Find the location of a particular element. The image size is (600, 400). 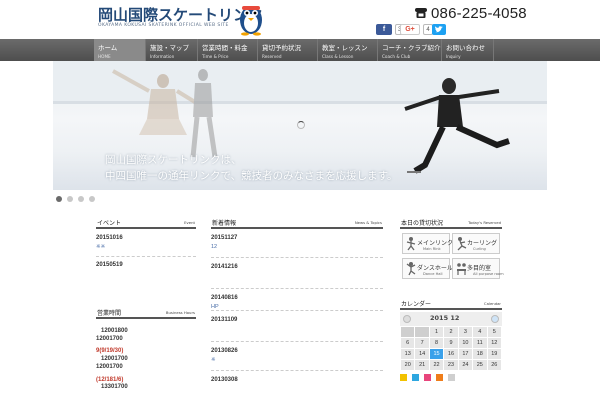

calendar-day: 23 is located at coordinates (451, 365).